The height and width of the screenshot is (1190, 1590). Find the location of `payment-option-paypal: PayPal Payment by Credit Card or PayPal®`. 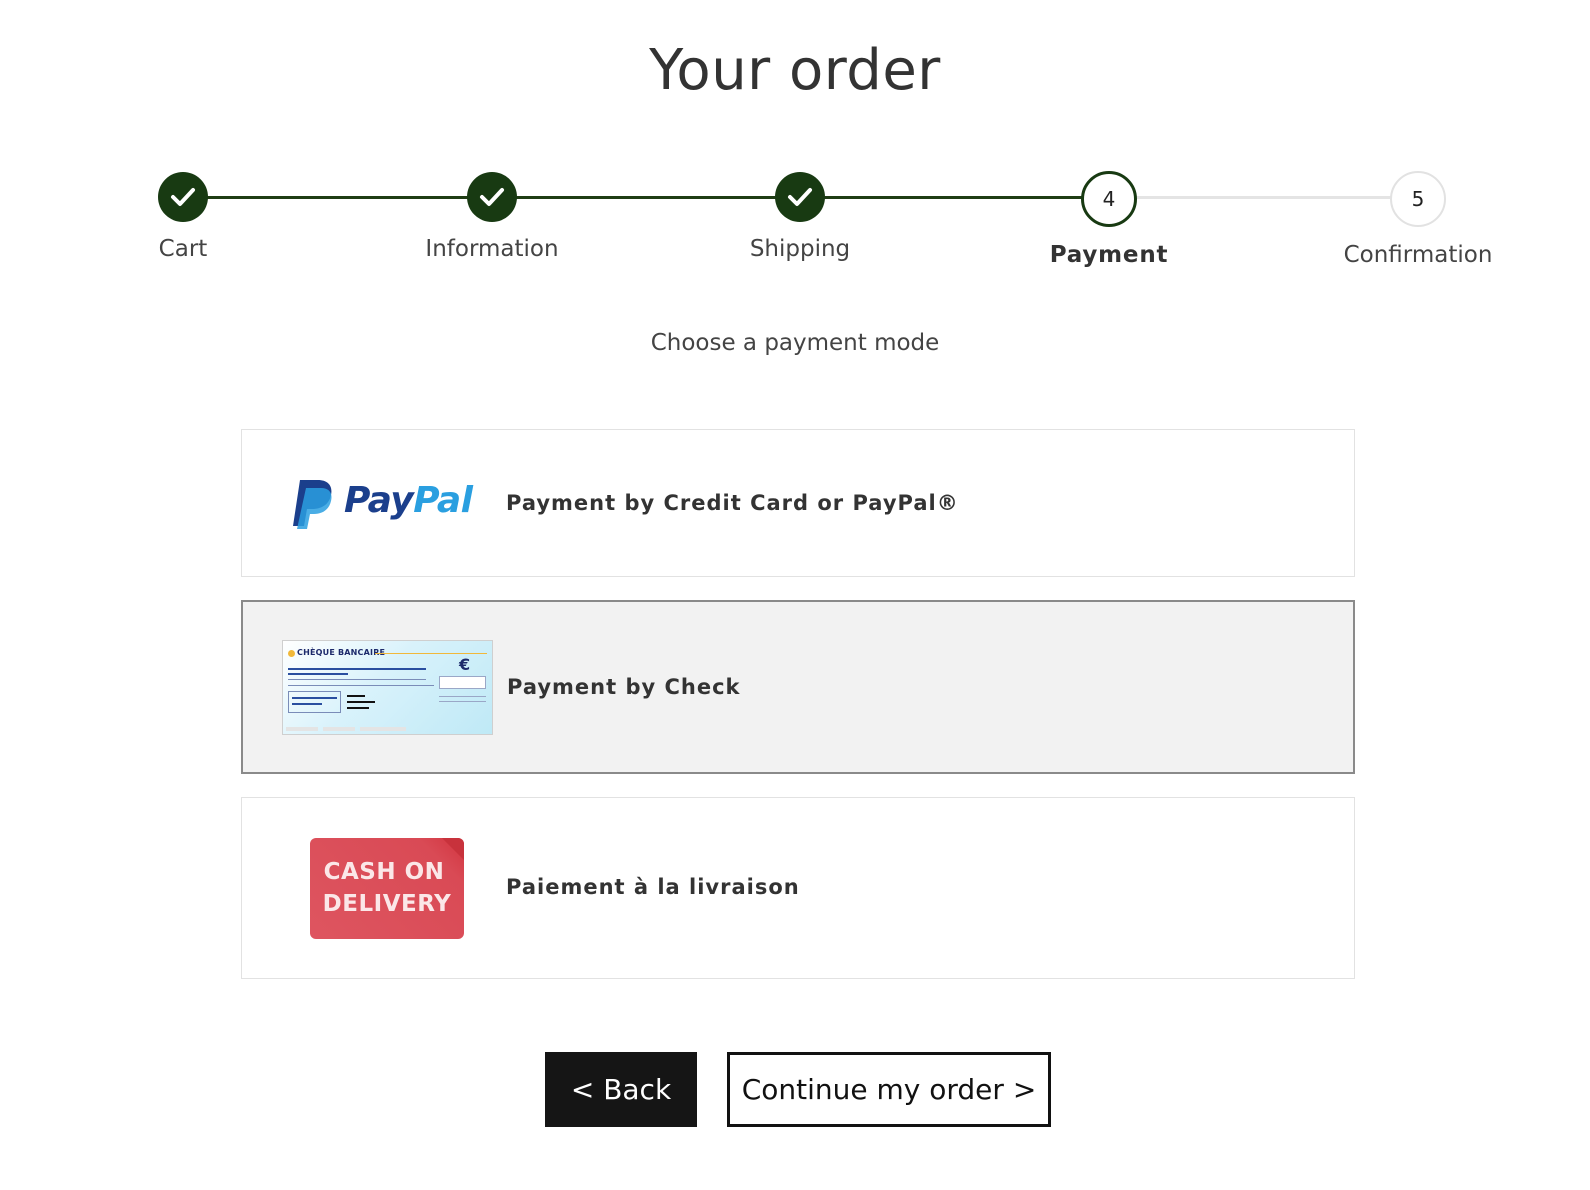

payment-option-paypal: PayPal Payment by Credit Card or PayPal® is located at coordinates (798, 503).